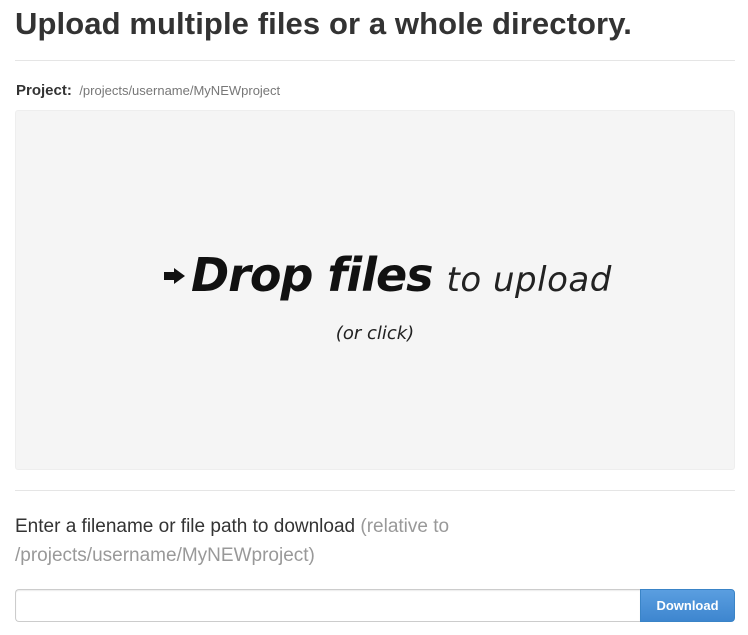 The height and width of the screenshot is (635, 748). I want to click on download-form: Download, so click(375, 605).